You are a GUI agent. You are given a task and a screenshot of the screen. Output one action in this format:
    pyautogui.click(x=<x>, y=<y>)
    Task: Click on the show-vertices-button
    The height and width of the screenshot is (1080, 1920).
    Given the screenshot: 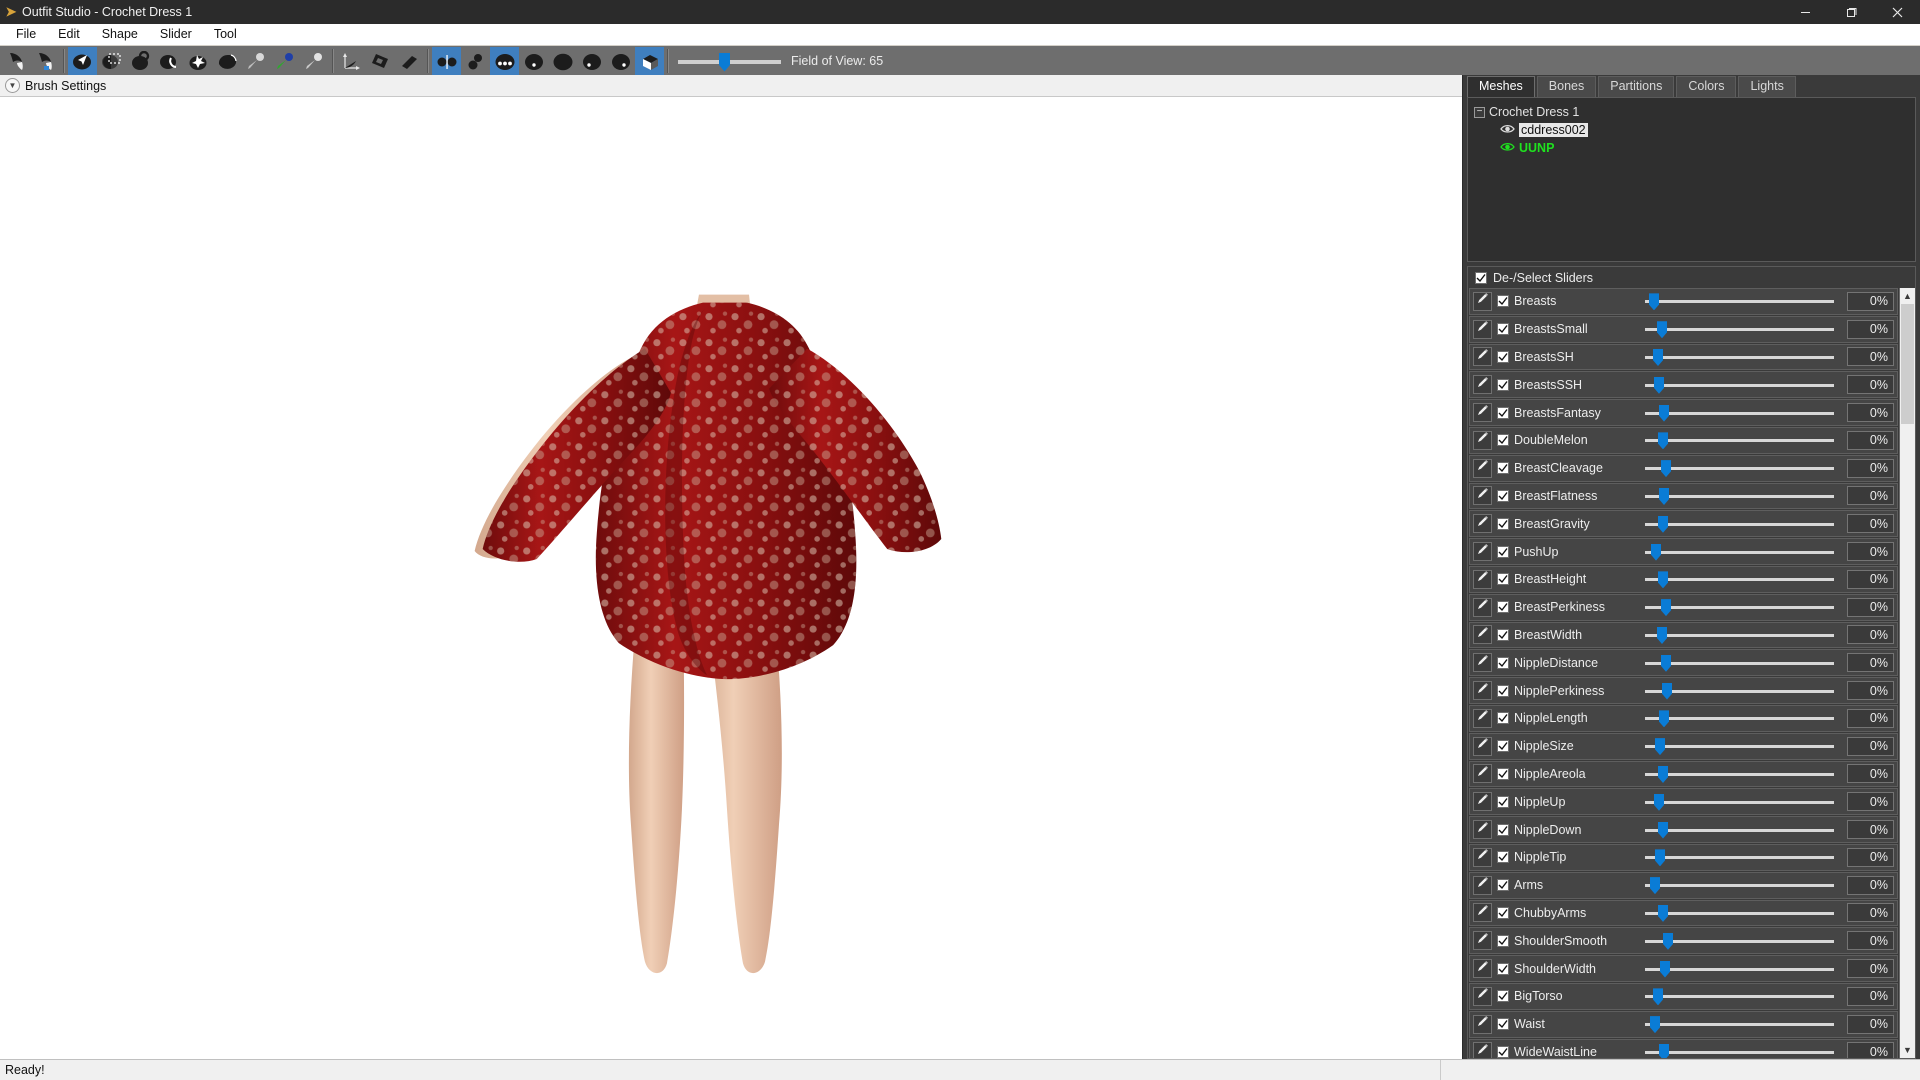 What is the action you would take?
    pyautogui.click(x=446, y=60)
    